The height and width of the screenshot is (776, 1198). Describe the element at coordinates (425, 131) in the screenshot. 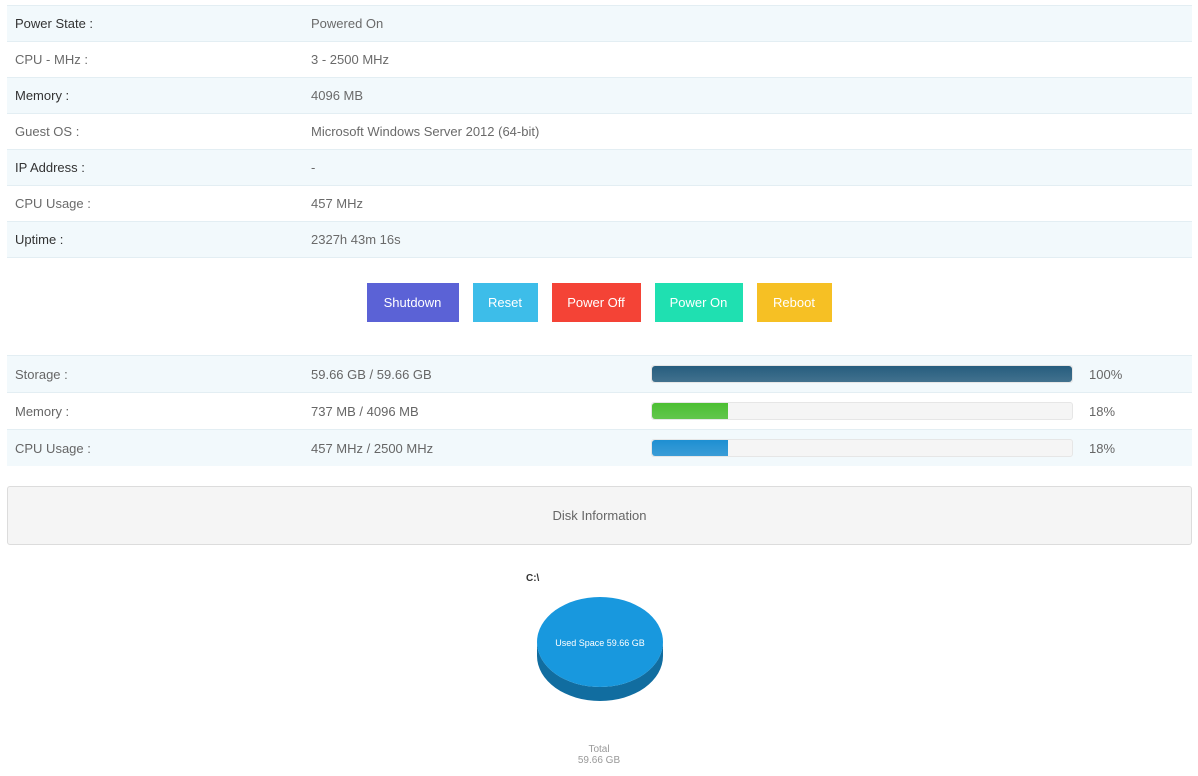

I see `detail-value: Microsoft Windows Server 2012 (64-bit)` at that location.